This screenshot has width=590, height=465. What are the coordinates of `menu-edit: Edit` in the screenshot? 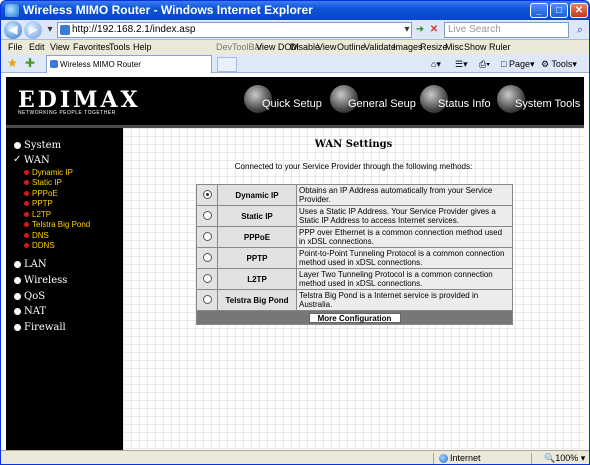 It's located at (37, 47).